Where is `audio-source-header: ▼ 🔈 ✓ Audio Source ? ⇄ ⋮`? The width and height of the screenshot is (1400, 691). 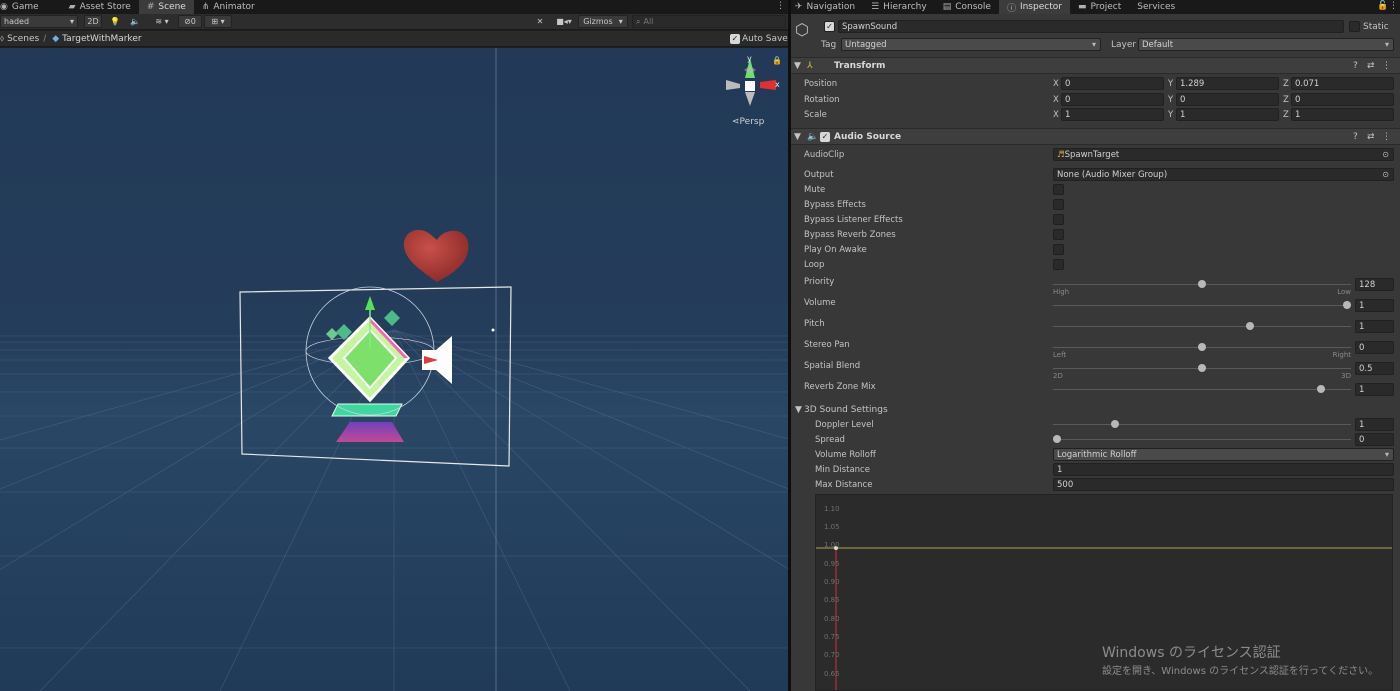
audio-source-header: ▼ 🔈 ✓ Audio Source ? ⇄ ⋮ is located at coordinates (1095, 136).